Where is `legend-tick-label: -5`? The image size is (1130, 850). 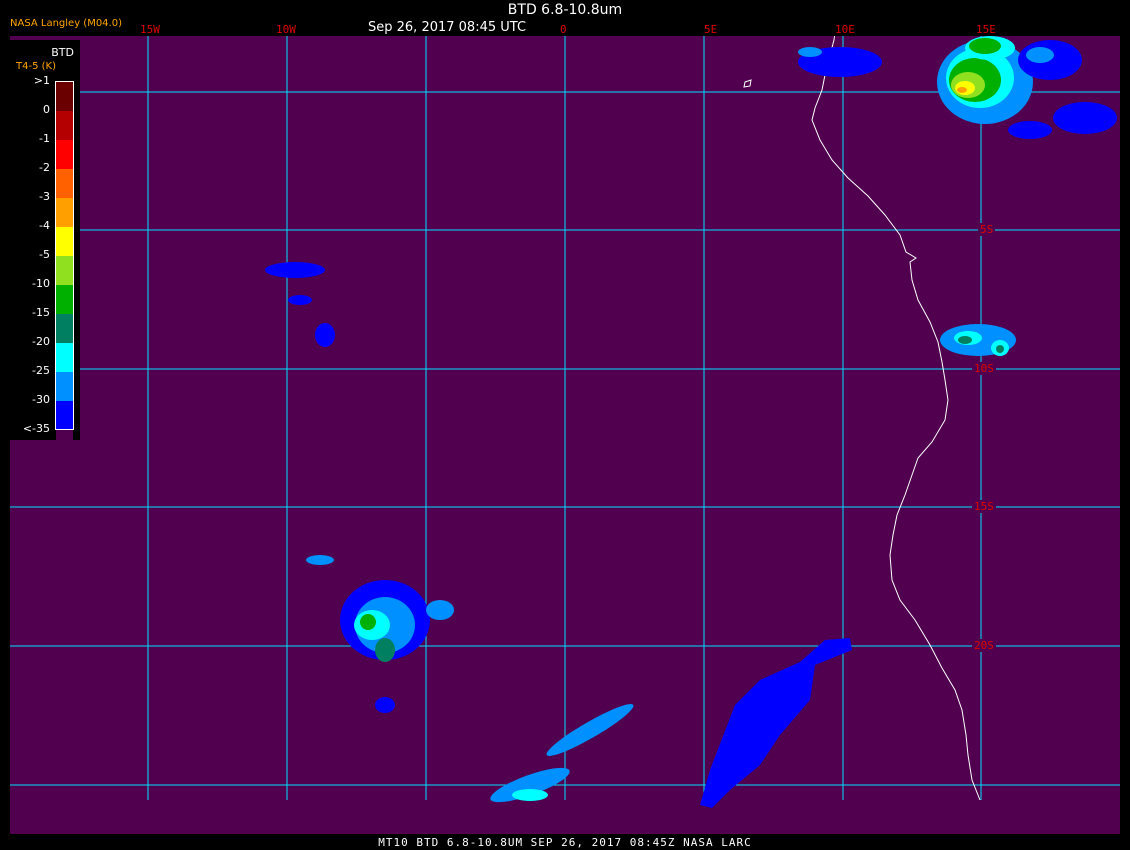 legend-tick-label: -5 is located at coordinates (44, 254).